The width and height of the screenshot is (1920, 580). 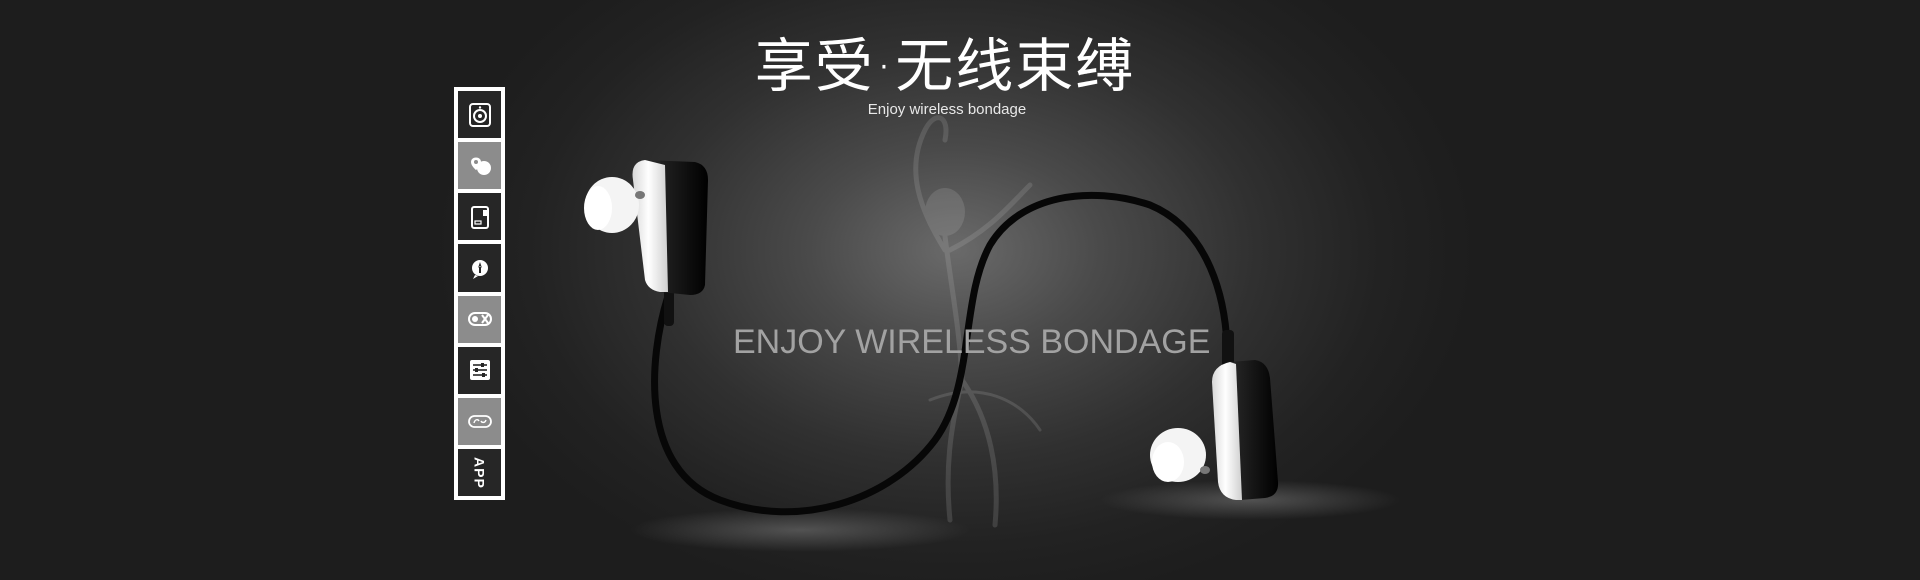 I want to click on feature-speaker, so click(x=479, y=115).